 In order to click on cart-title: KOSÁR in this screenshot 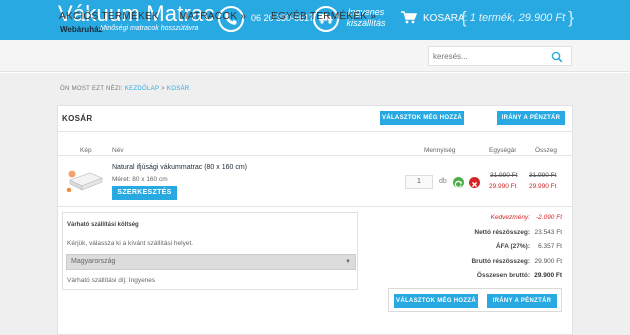, I will do `click(77, 118)`.